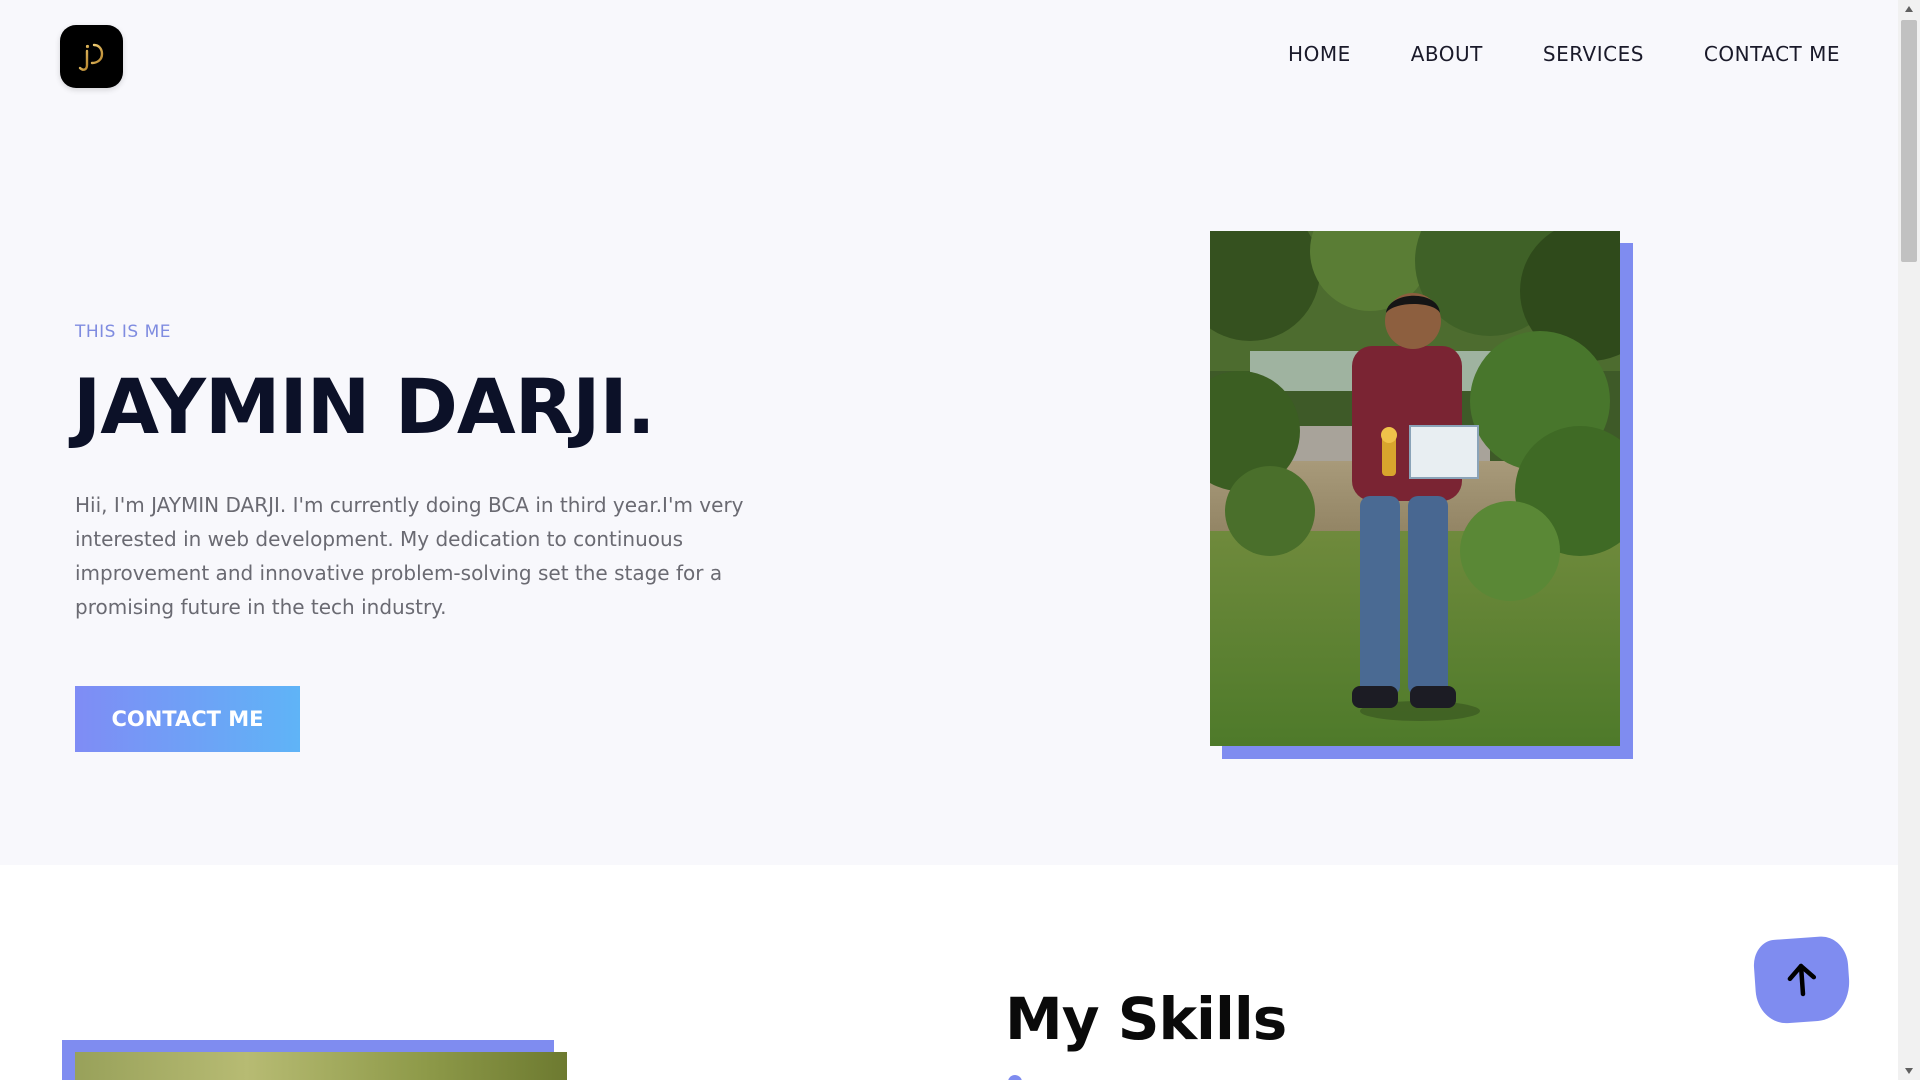 This screenshot has width=1920, height=1080. I want to click on scrollbar-thumb, so click(1909, 141).